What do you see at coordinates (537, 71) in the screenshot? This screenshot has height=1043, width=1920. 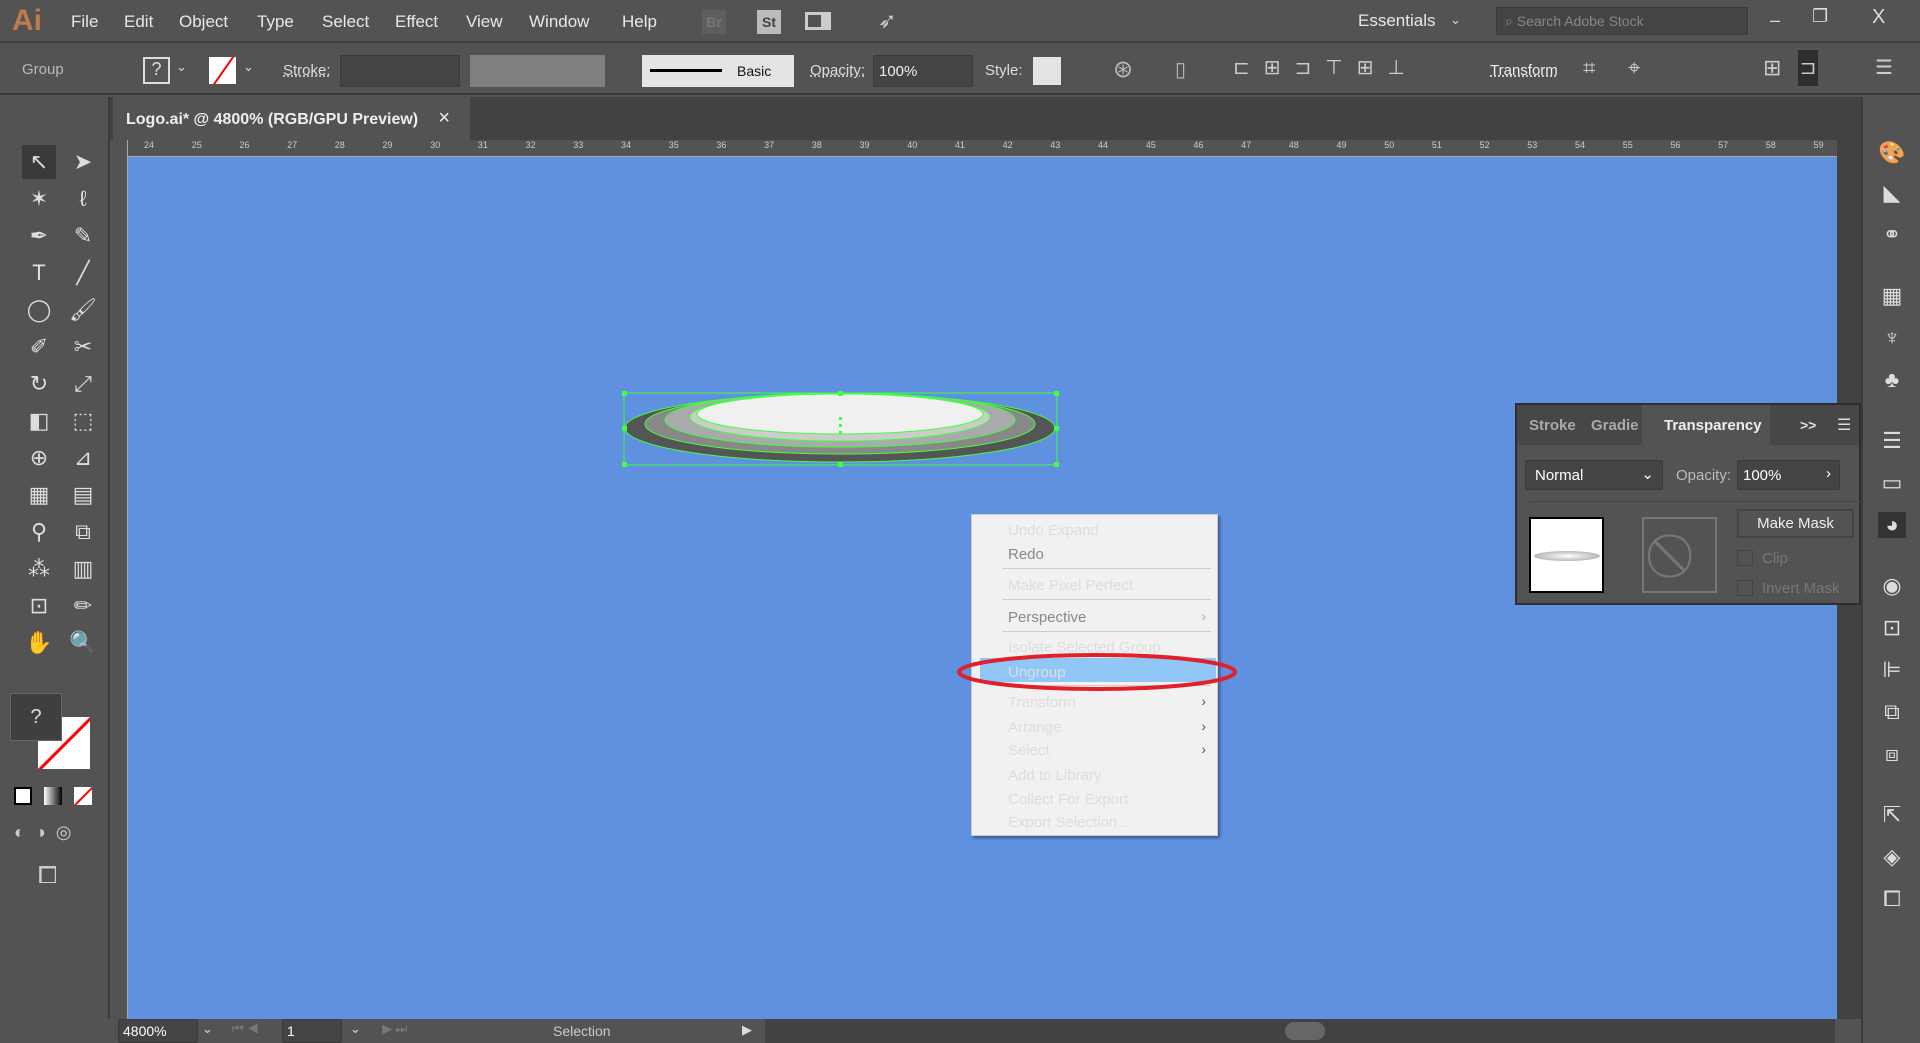 I see `variable-width-profile` at bounding box center [537, 71].